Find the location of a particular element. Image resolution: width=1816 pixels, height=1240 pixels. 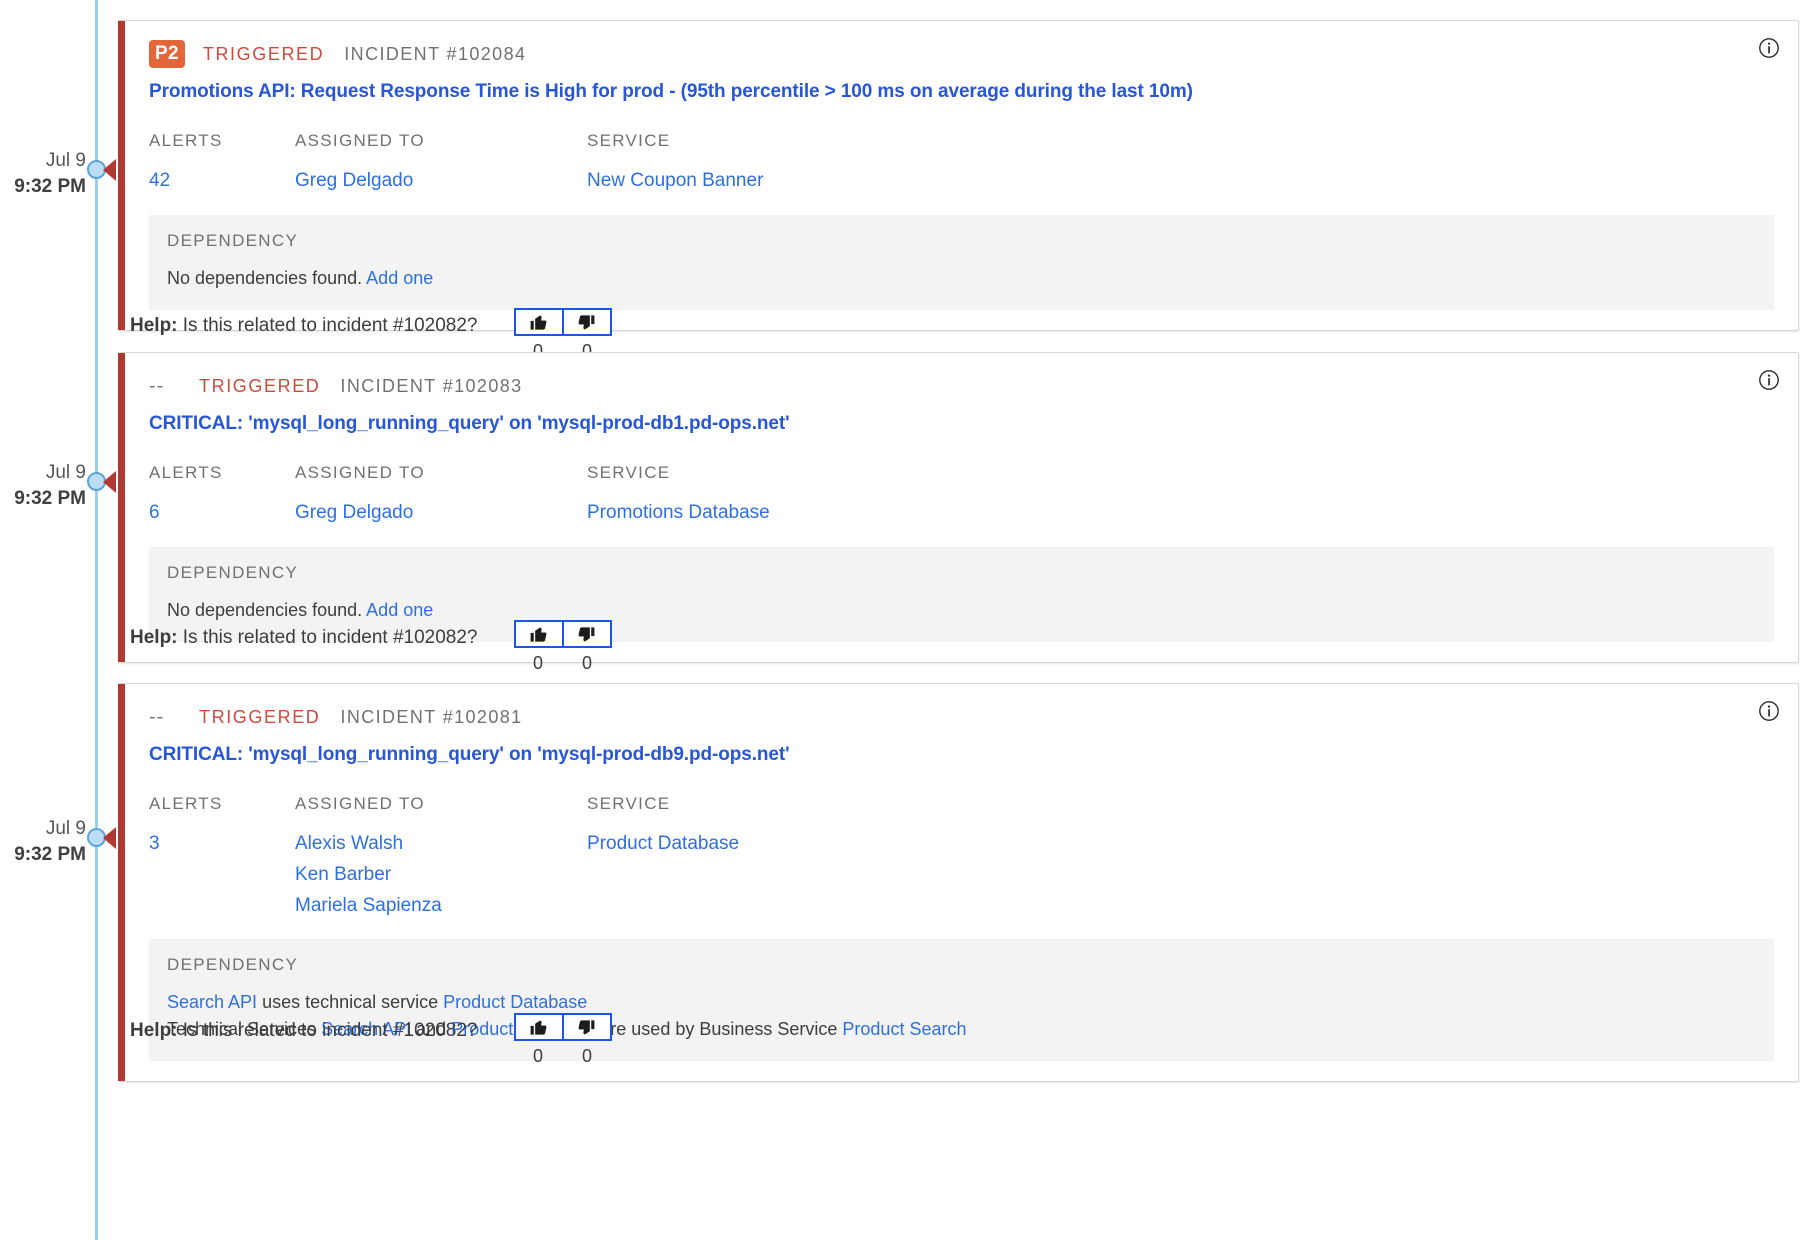

service-list: Product Database is located at coordinates (1180, 844).